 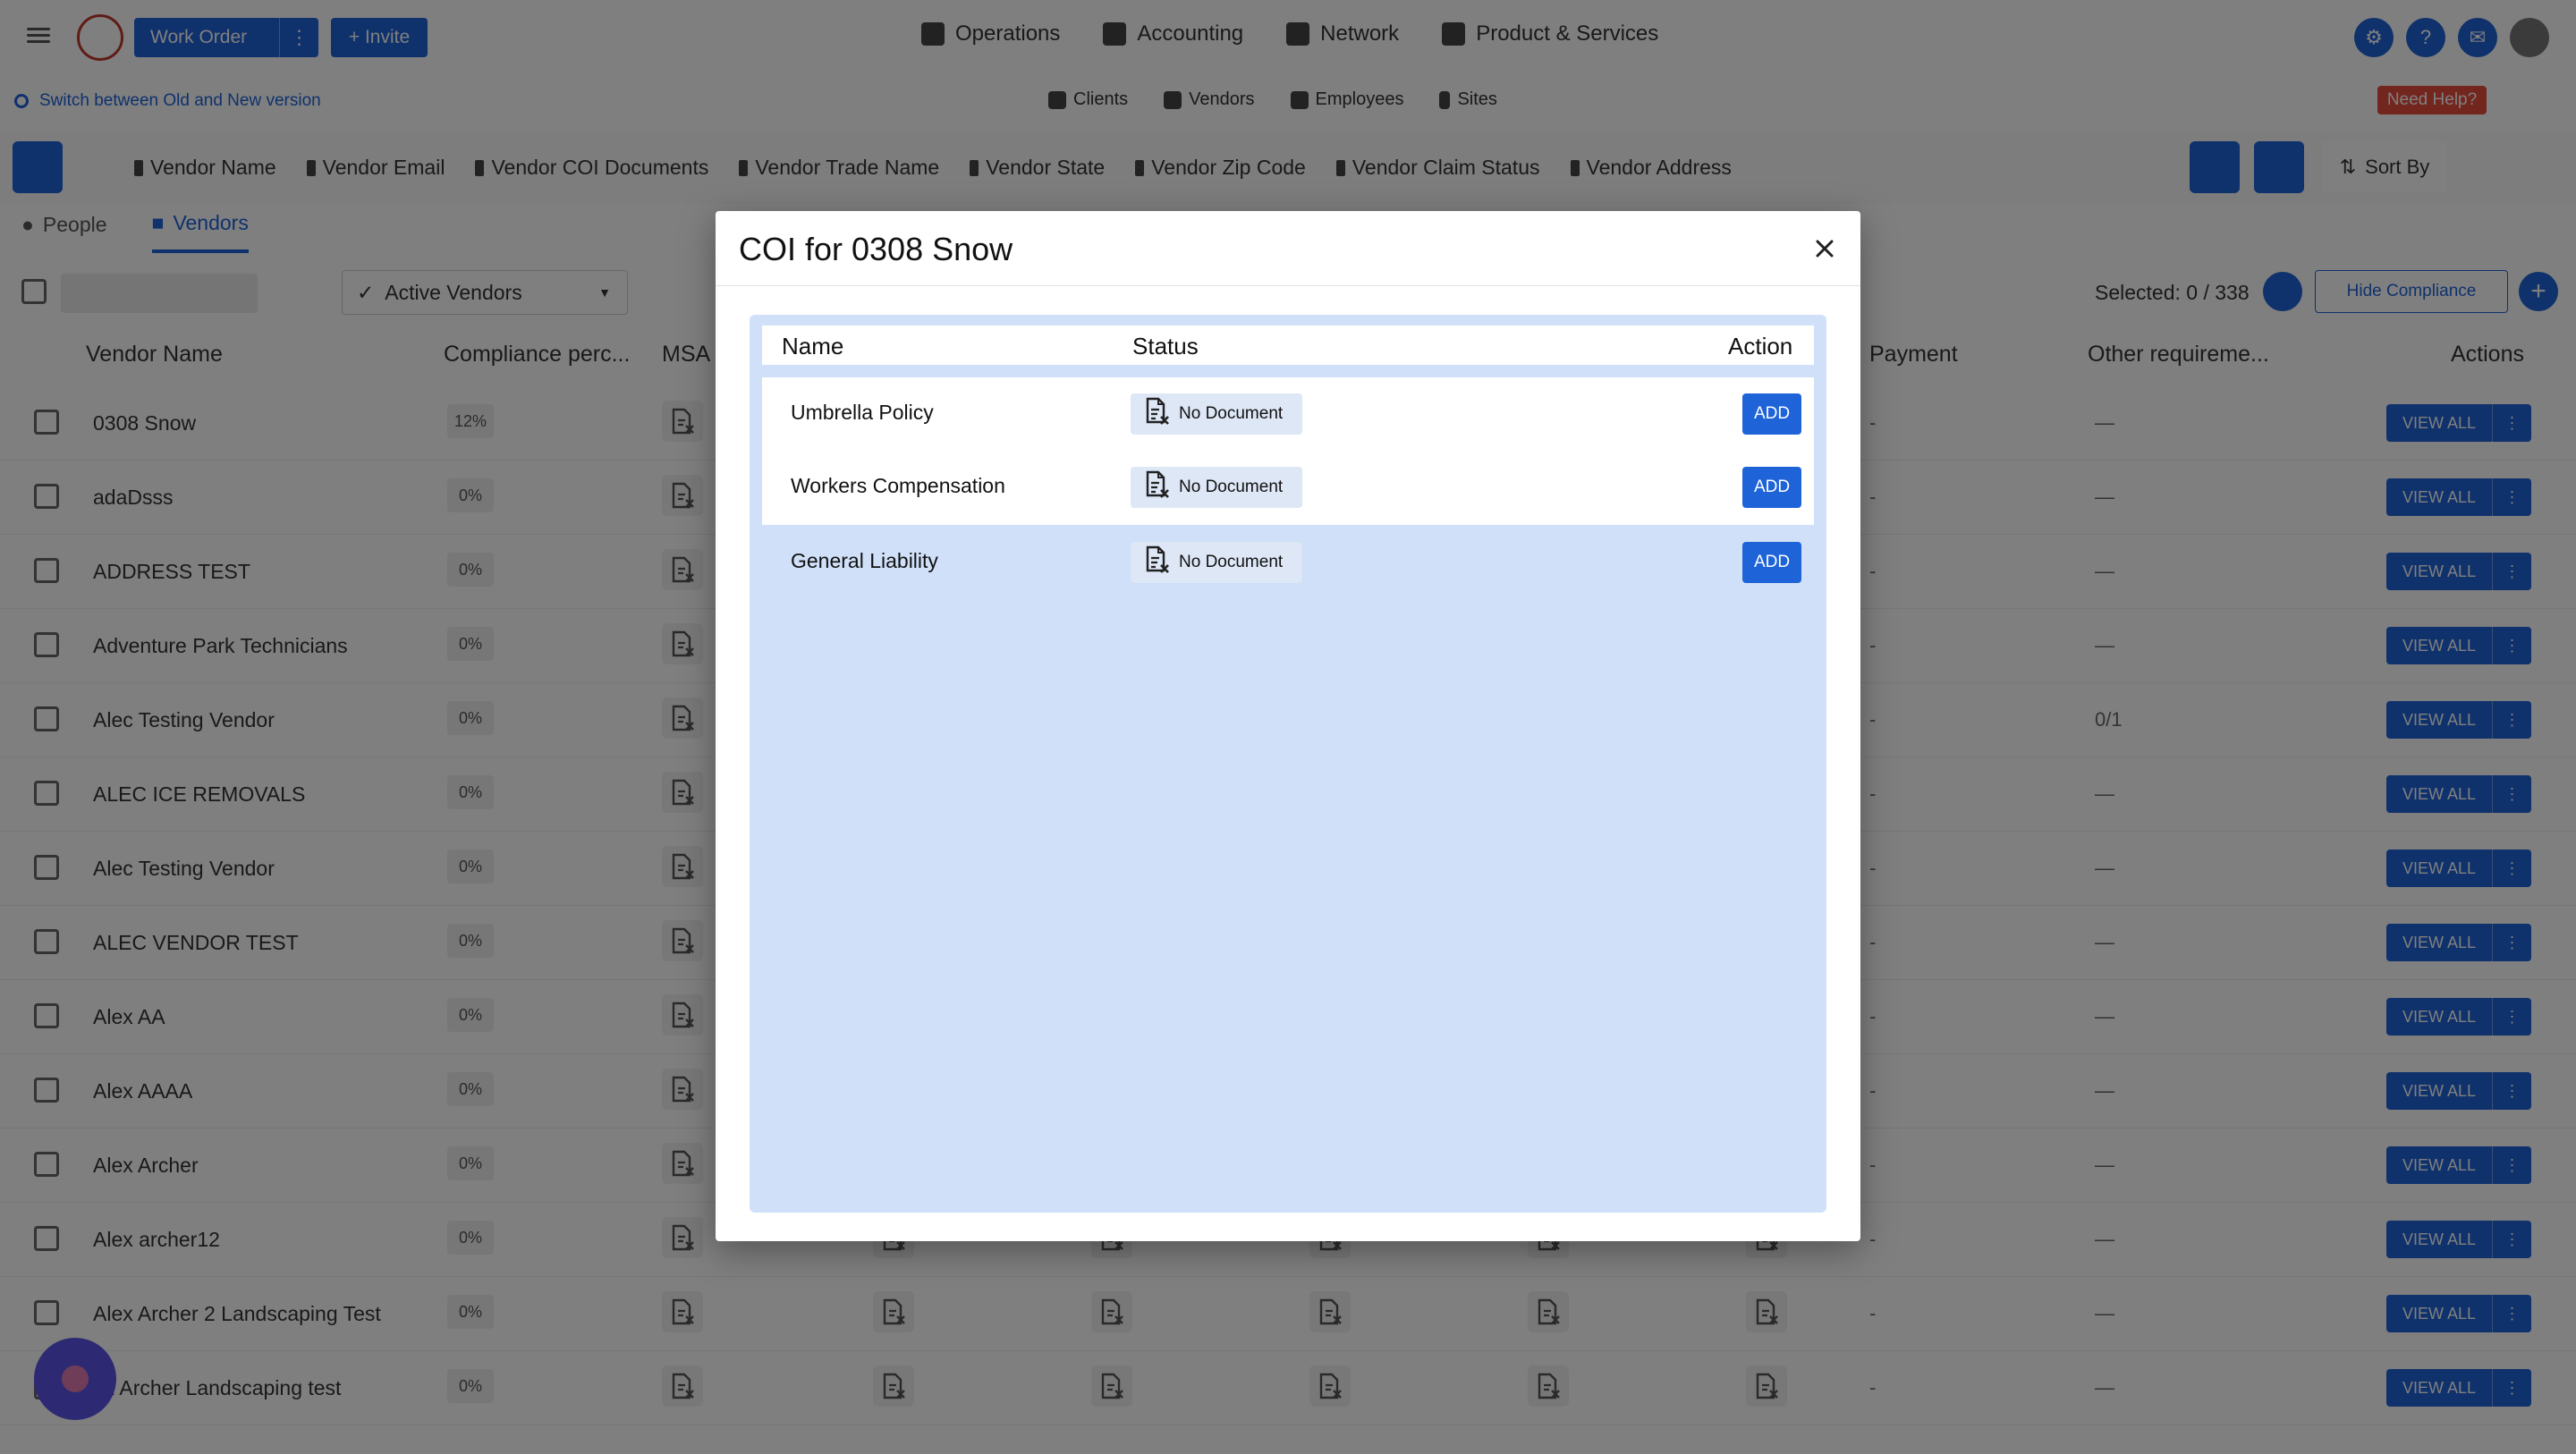 I want to click on close-icon, so click(x=1825, y=248).